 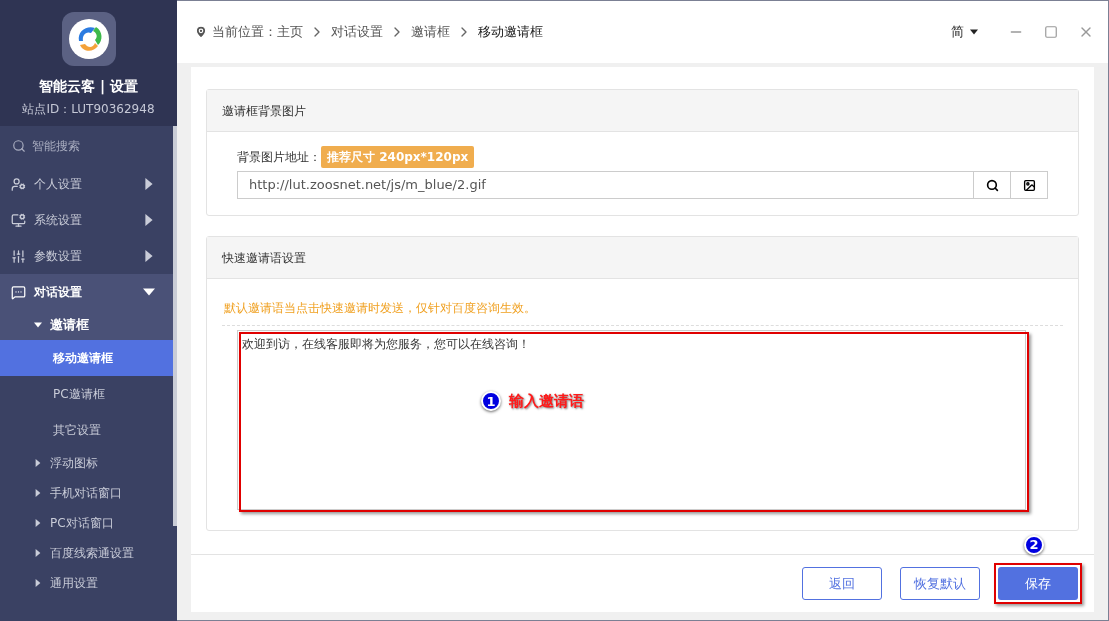 What do you see at coordinates (88, 39) in the screenshot?
I see `app-logo` at bounding box center [88, 39].